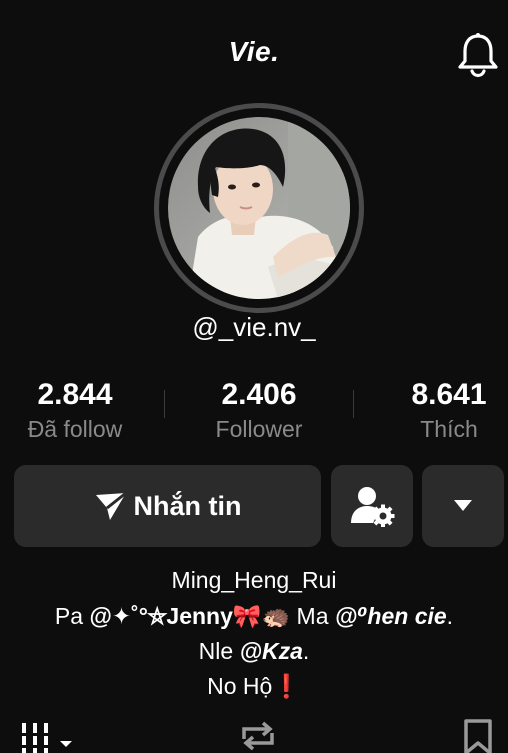  What do you see at coordinates (259, 208) in the screenshot?
I see `avatar` at bounding box center [259, 208].